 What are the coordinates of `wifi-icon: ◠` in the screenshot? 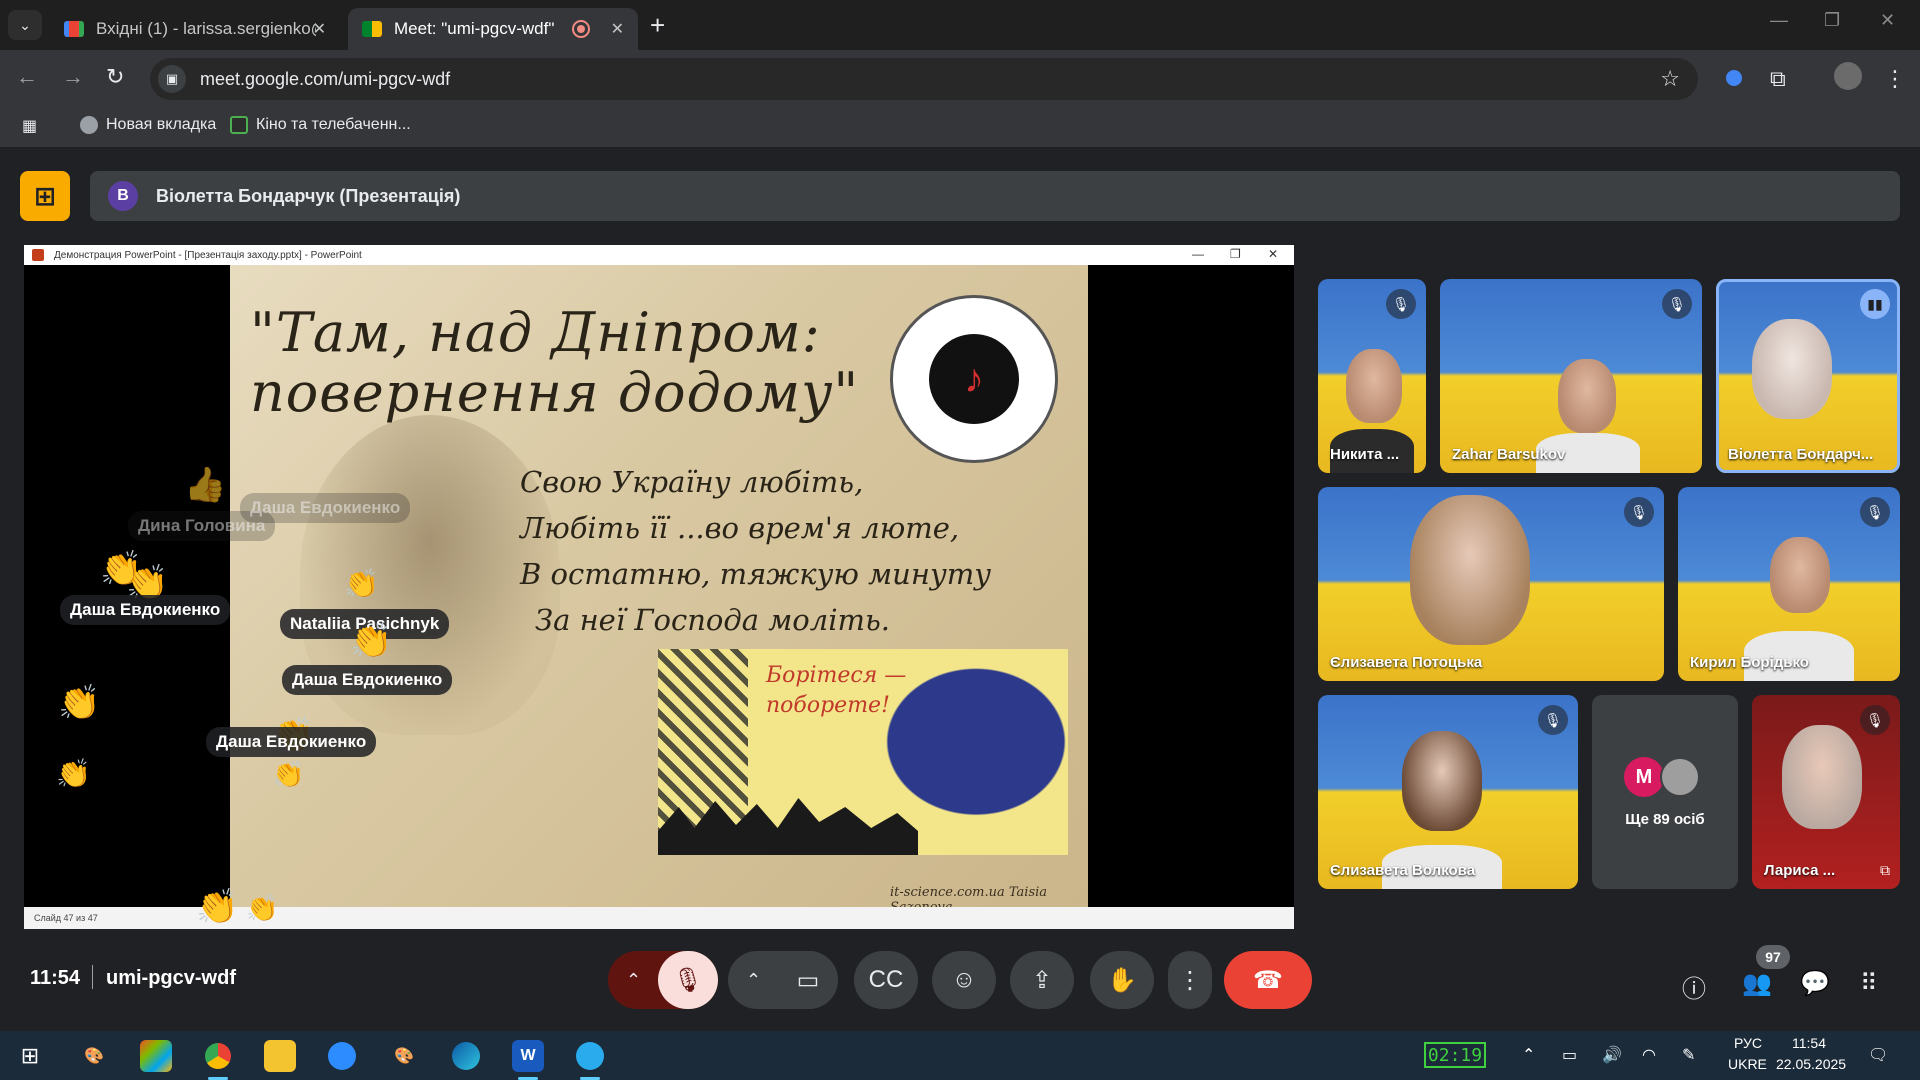 It's located at (1649, 1055).